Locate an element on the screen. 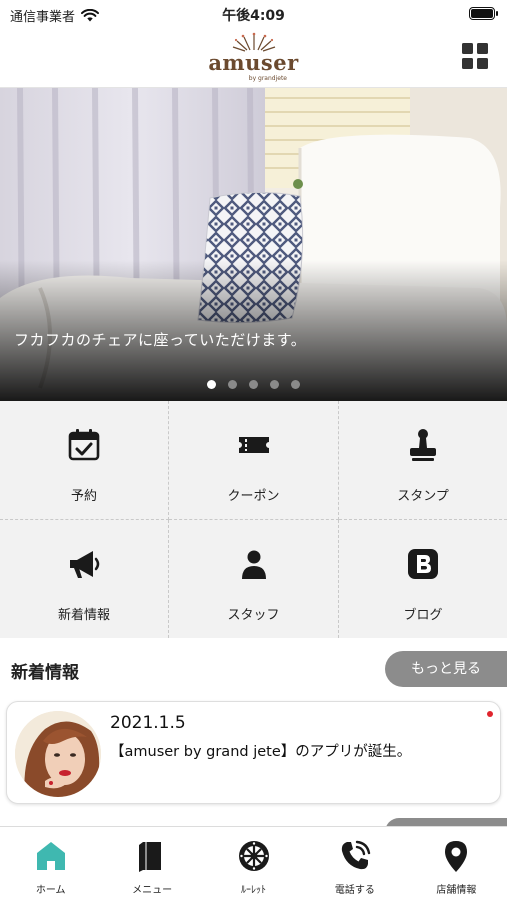 The image size is (507, 900). roulette-icon is located at coordinates (253, 856).